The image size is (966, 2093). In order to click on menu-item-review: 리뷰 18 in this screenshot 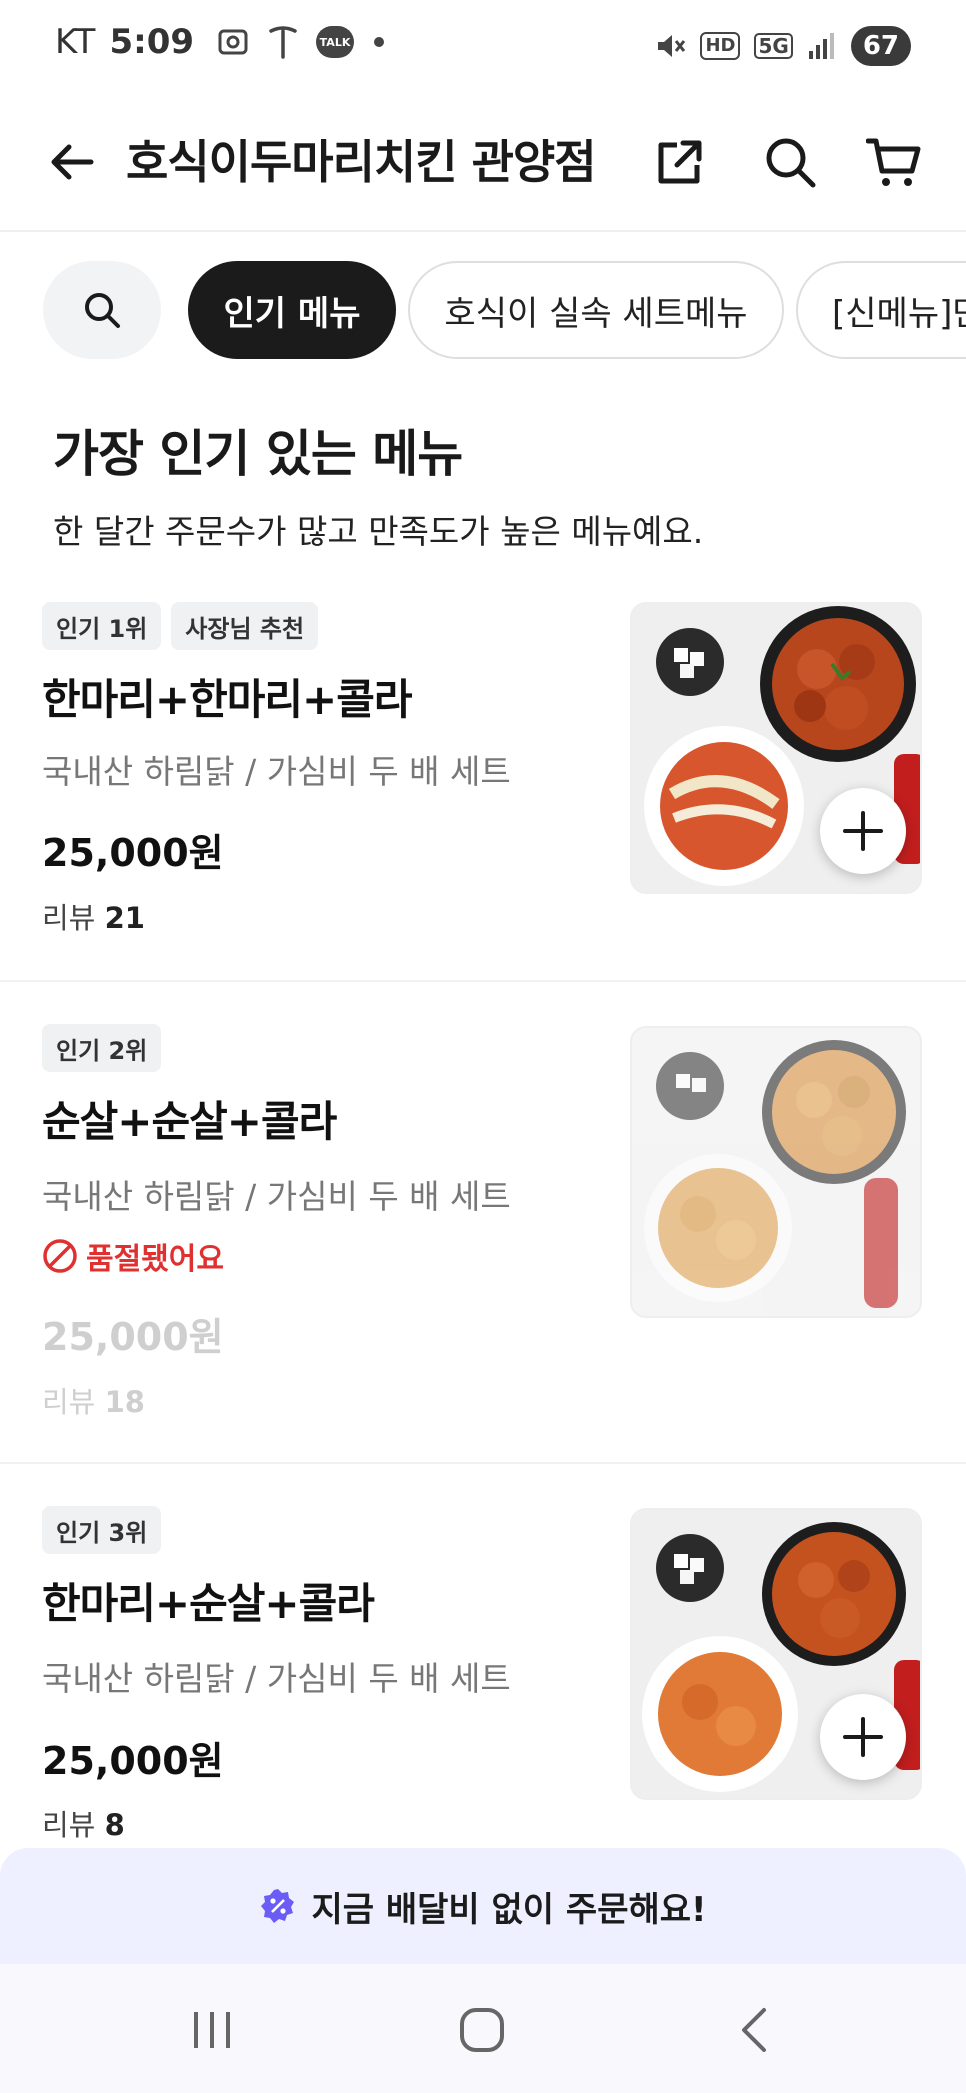, I will do `click(93, 1400)`.